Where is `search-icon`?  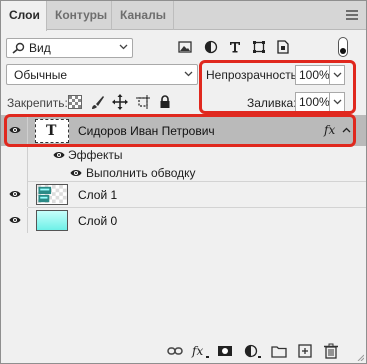
search-icon is located at coordinates (18, 48).